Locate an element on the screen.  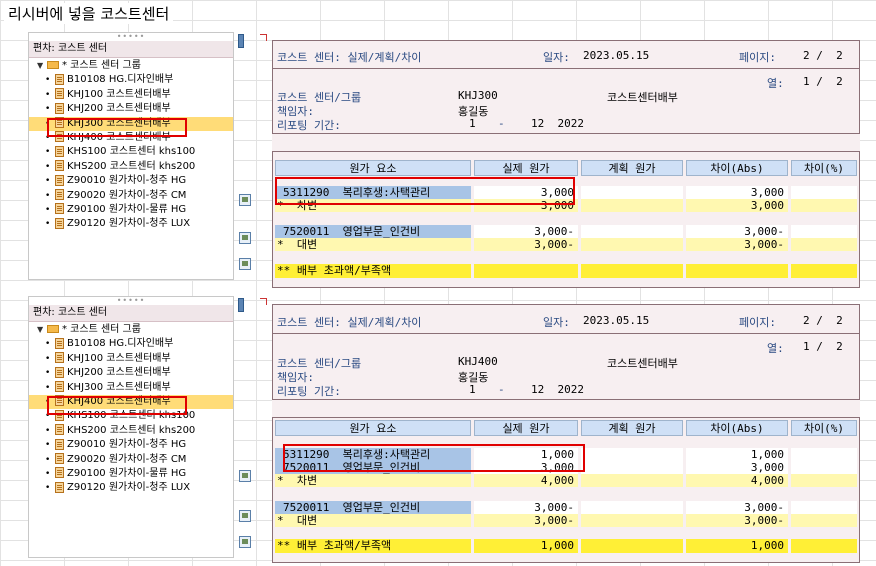
variance-abs-cell is located at coordinates (737, 271).